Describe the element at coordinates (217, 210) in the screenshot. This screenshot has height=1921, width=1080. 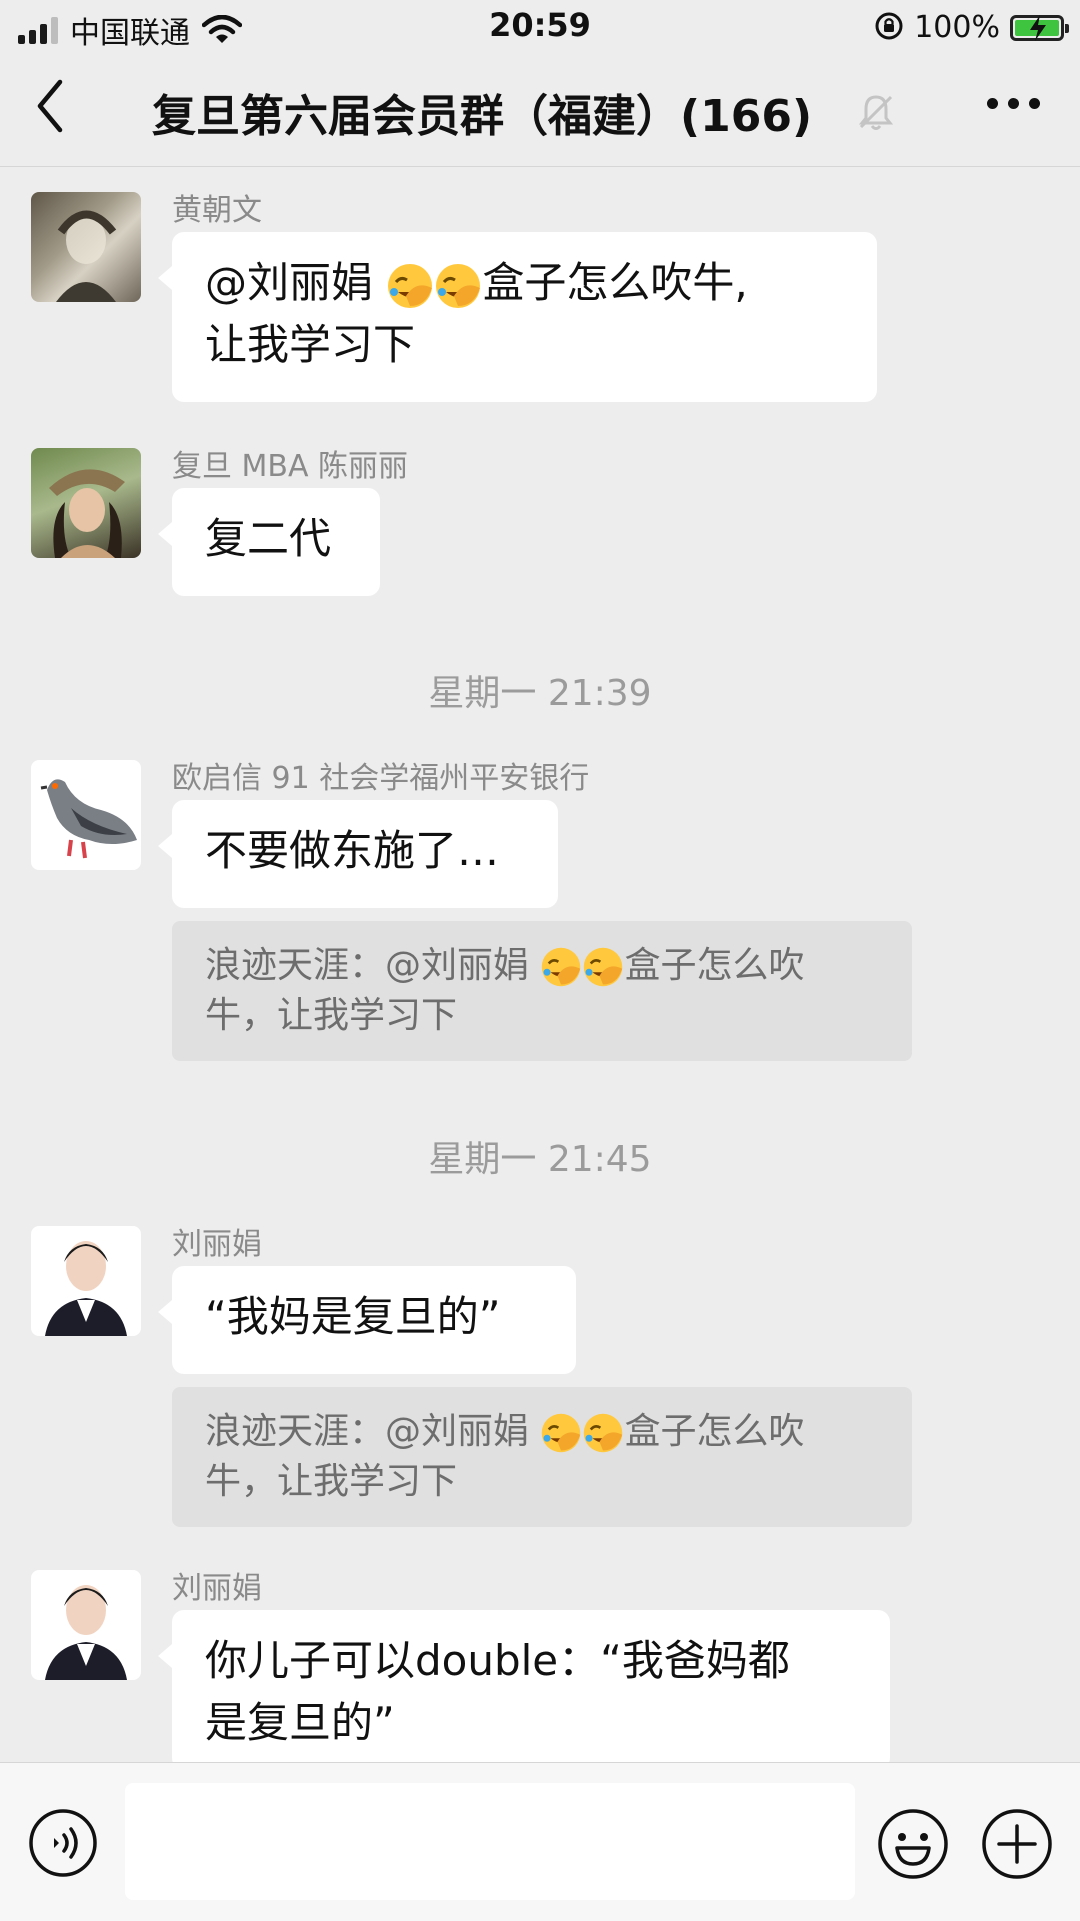
I see `sender-name: 黄朝文` at that location.